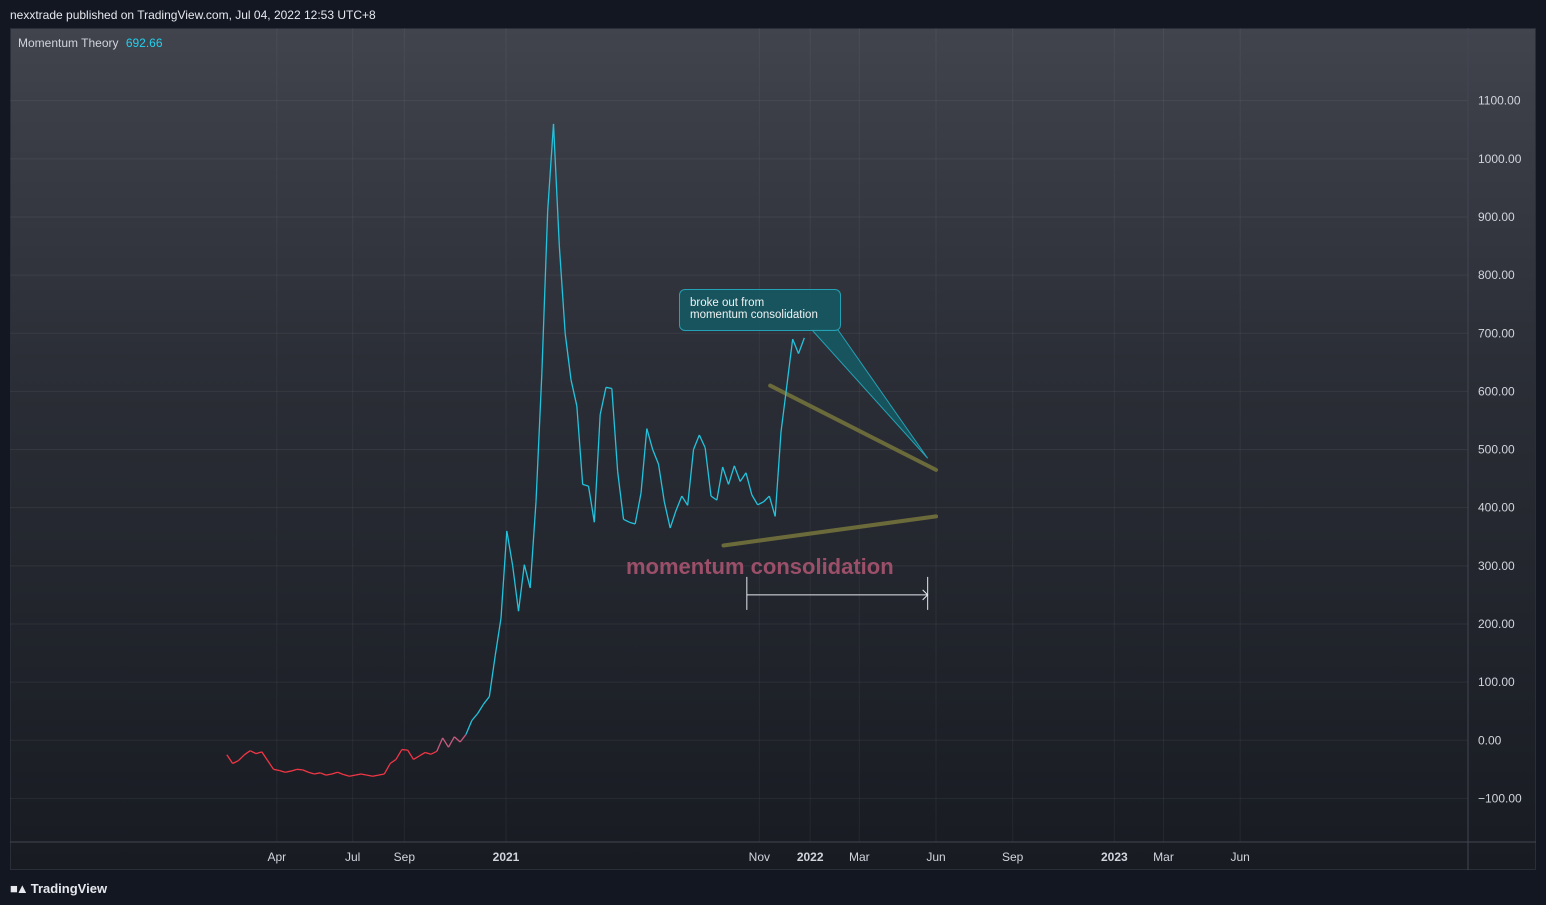 The image size is (1546, 905). I want to click on indicator-name: Momentum Theory, so click(68, 43).